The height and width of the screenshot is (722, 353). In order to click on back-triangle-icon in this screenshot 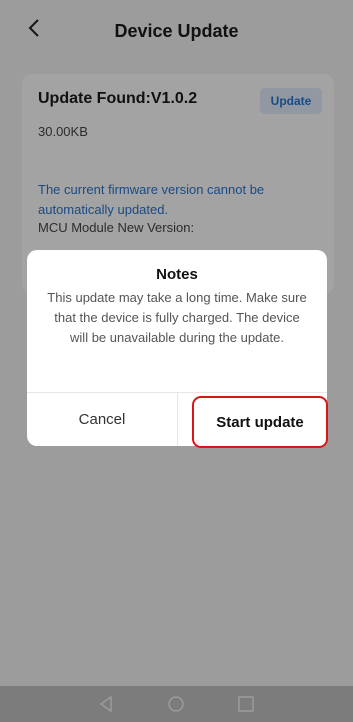, I will do `click(106, 704)`.